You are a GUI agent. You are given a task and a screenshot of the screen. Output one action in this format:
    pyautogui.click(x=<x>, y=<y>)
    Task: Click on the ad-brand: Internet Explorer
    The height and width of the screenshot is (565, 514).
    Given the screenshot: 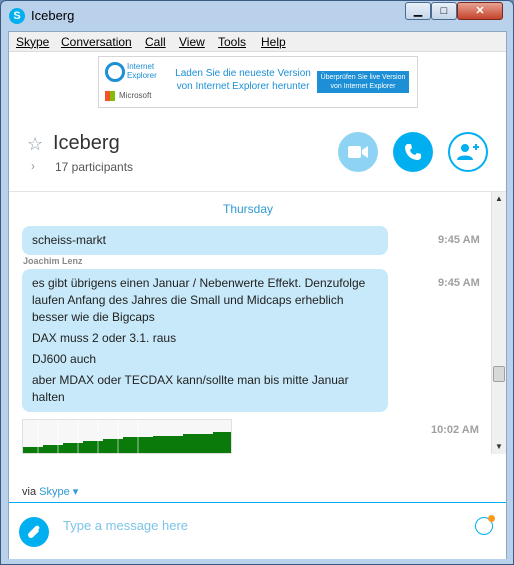 What is the action you would take?
    pyautogui.click(x=142, y=71)
    